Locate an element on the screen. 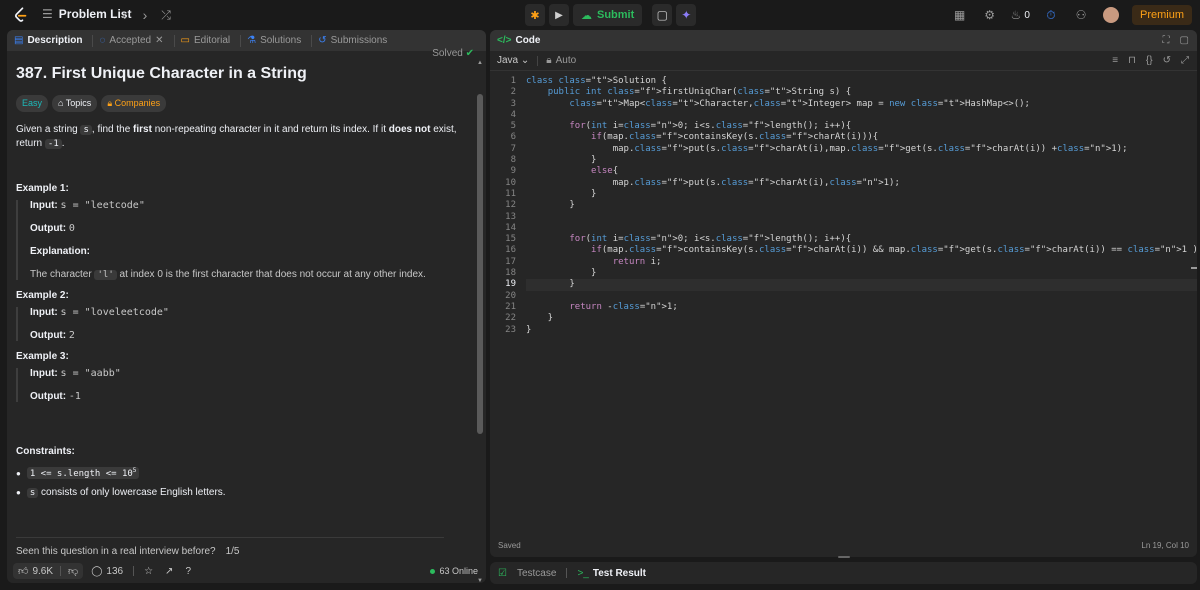 The width and height of the screenshot is (1200, 590). streak-counter: ♨ 0 is located at coordinates (1020, 15).